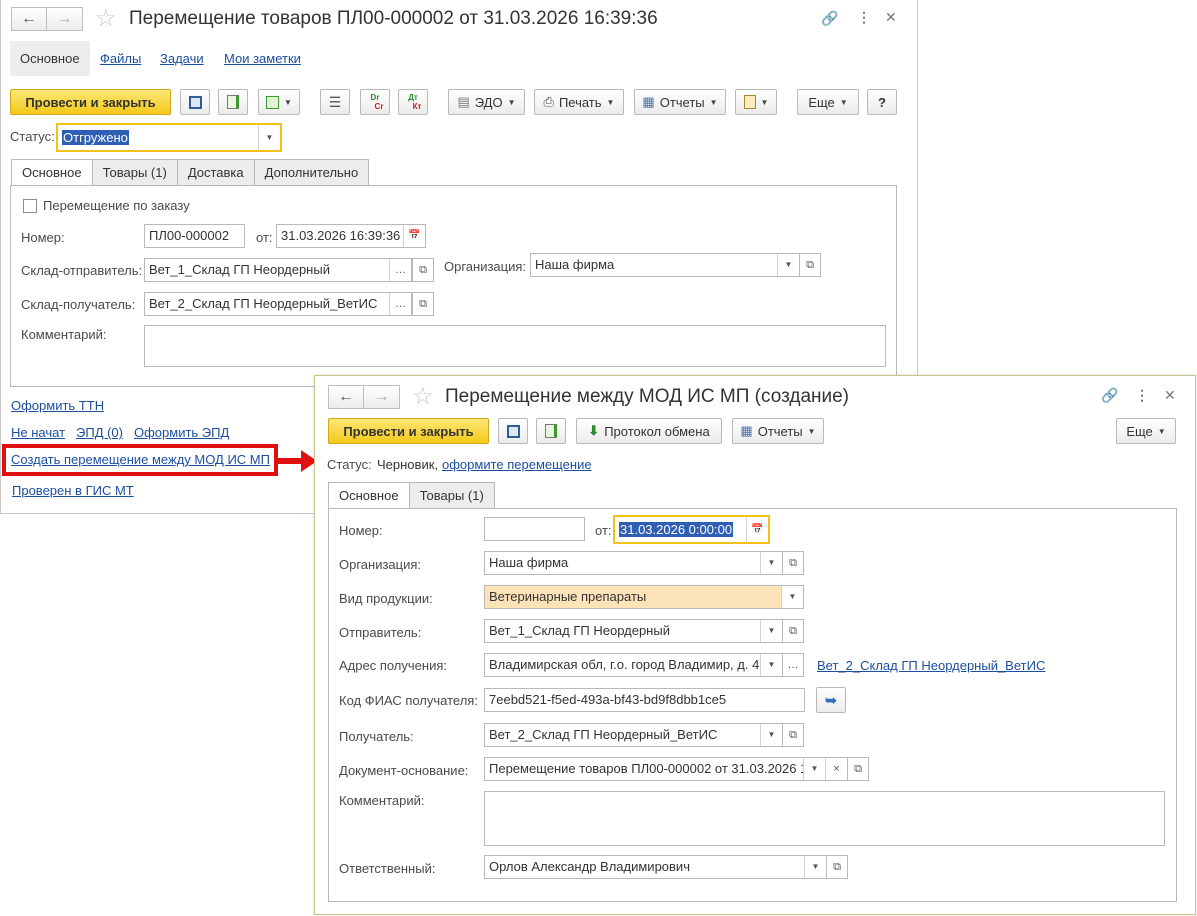 The height and width of the screenshot is (916, 1197). Describe the element at coordinates (413, 97) in the screenshot. I see `dt-kt-icon: Дт` at that location.